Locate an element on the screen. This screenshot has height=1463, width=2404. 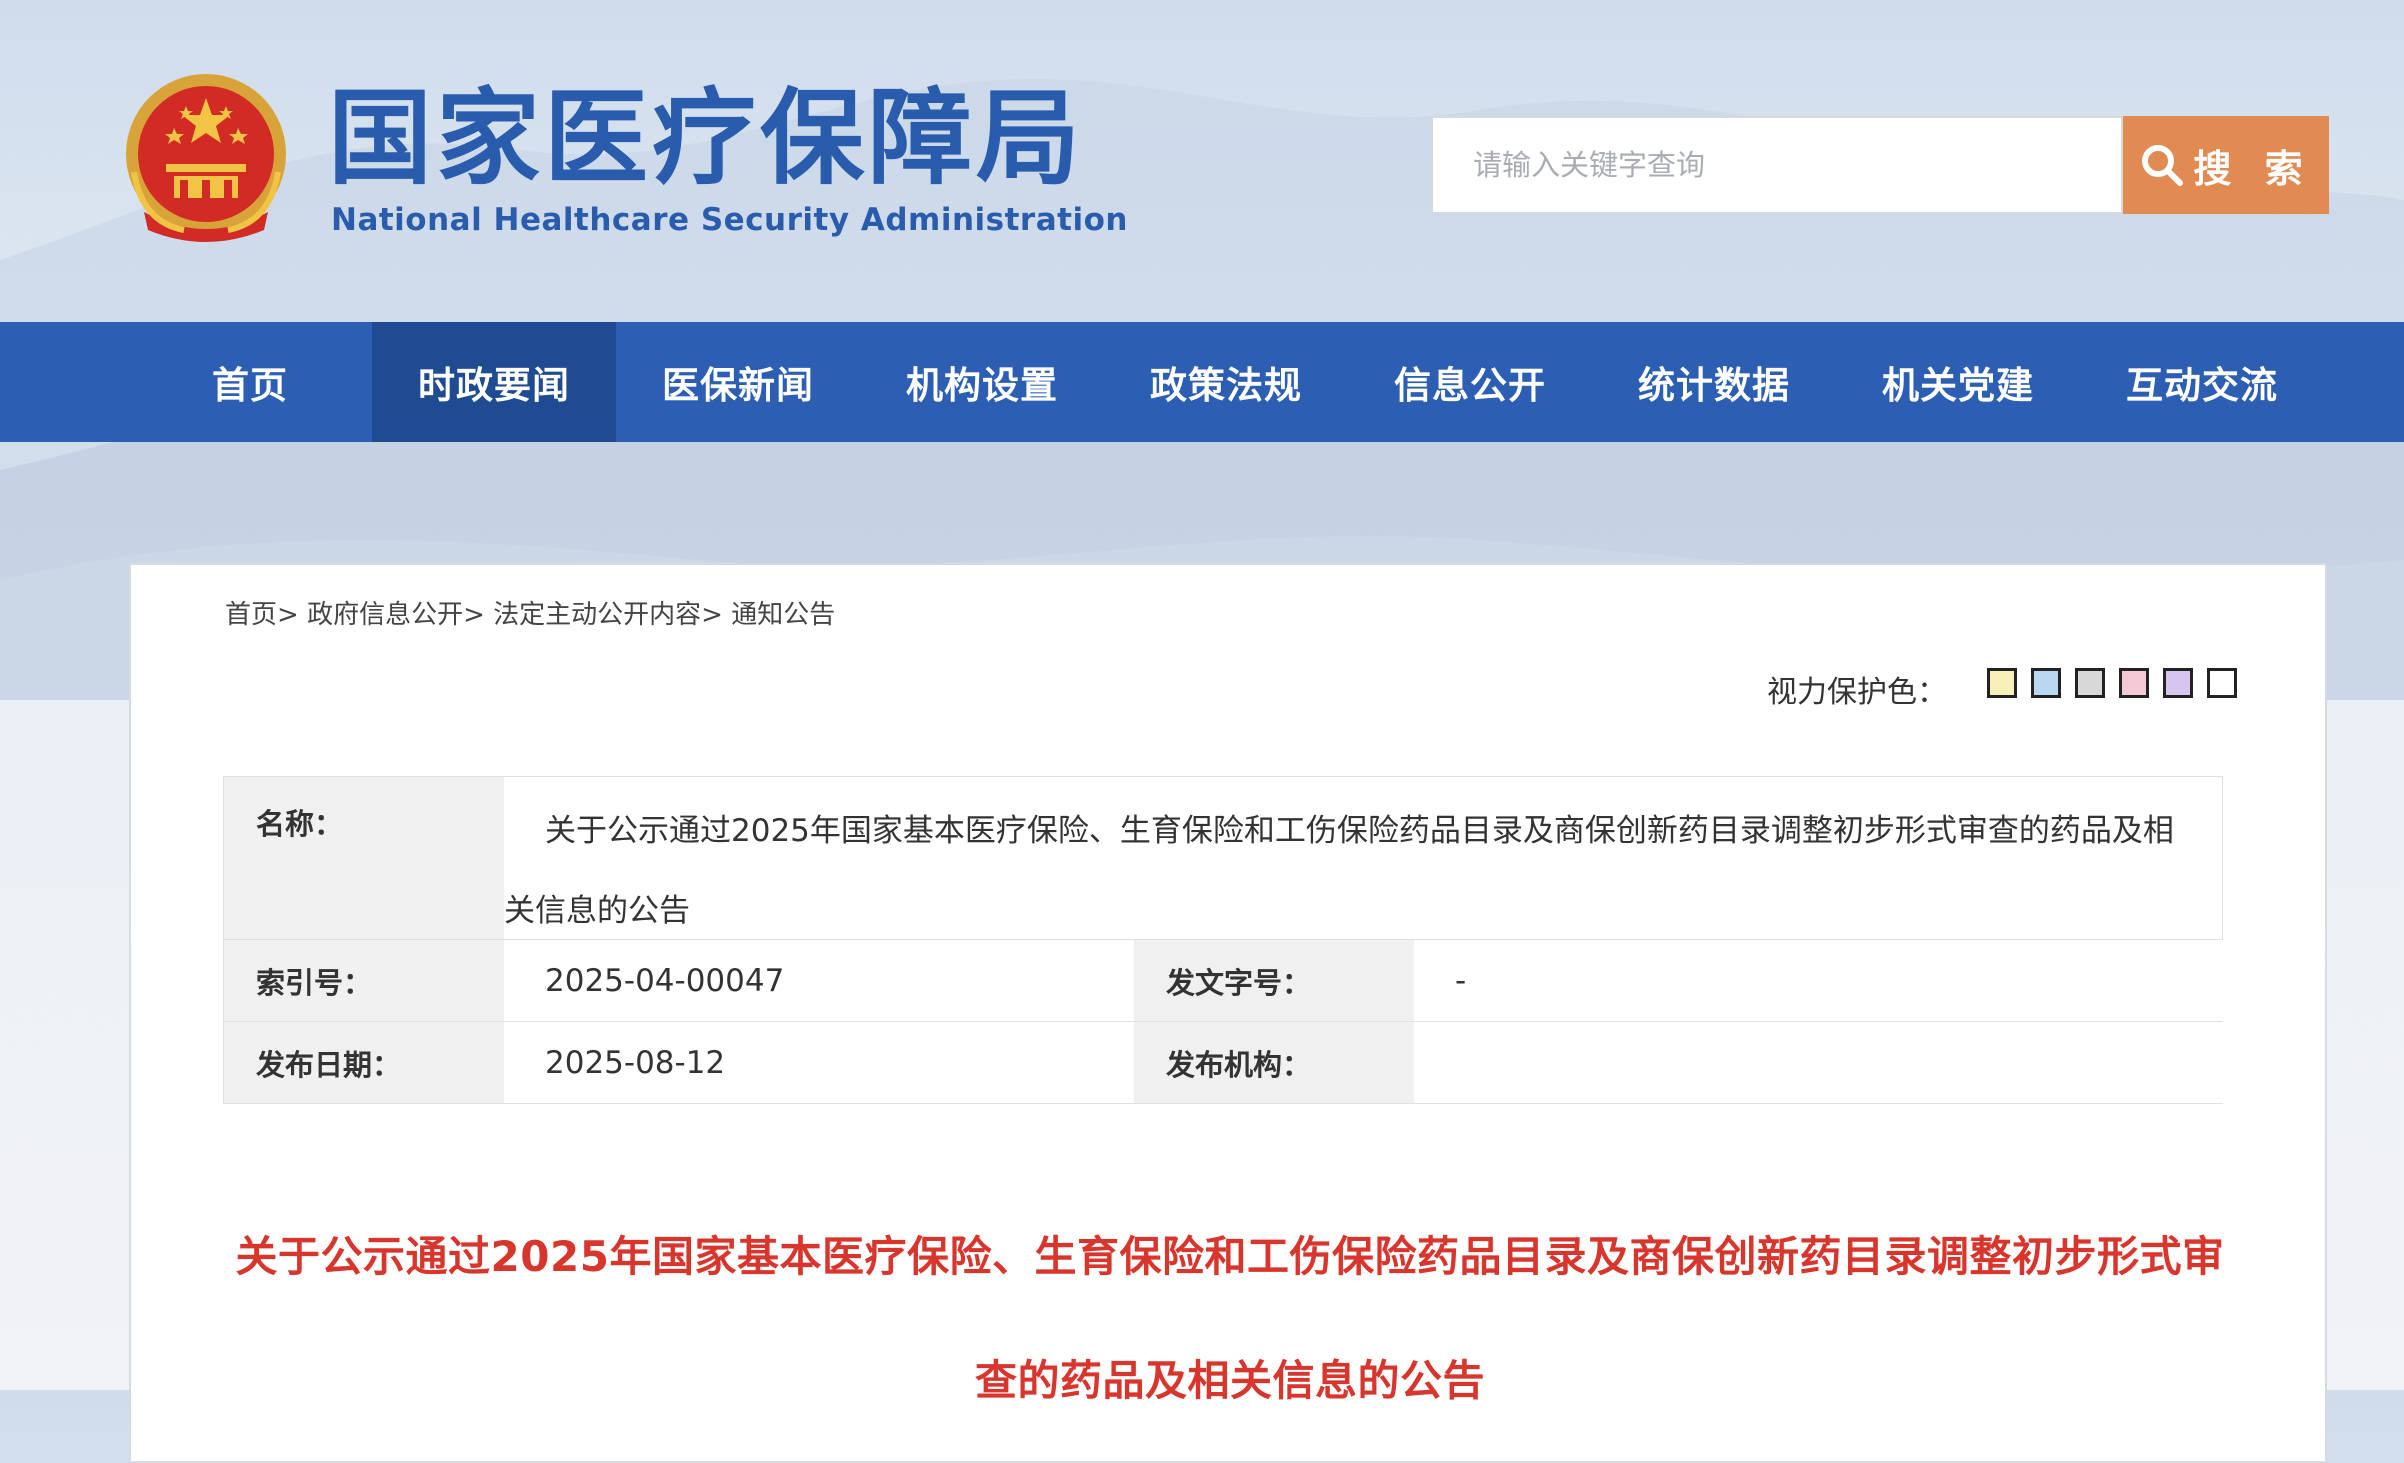
meta-org-label: 发布机构： is located at coordinates (1274, 1062).